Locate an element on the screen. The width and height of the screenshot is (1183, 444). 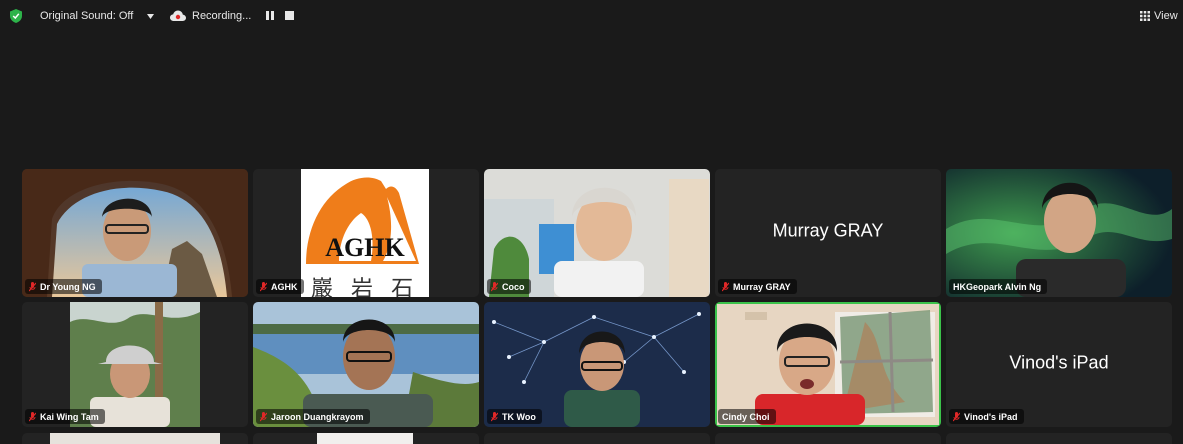
participant-tile: Vinod's iPad Vinod's iPad is located at coordinates (1059, 364).